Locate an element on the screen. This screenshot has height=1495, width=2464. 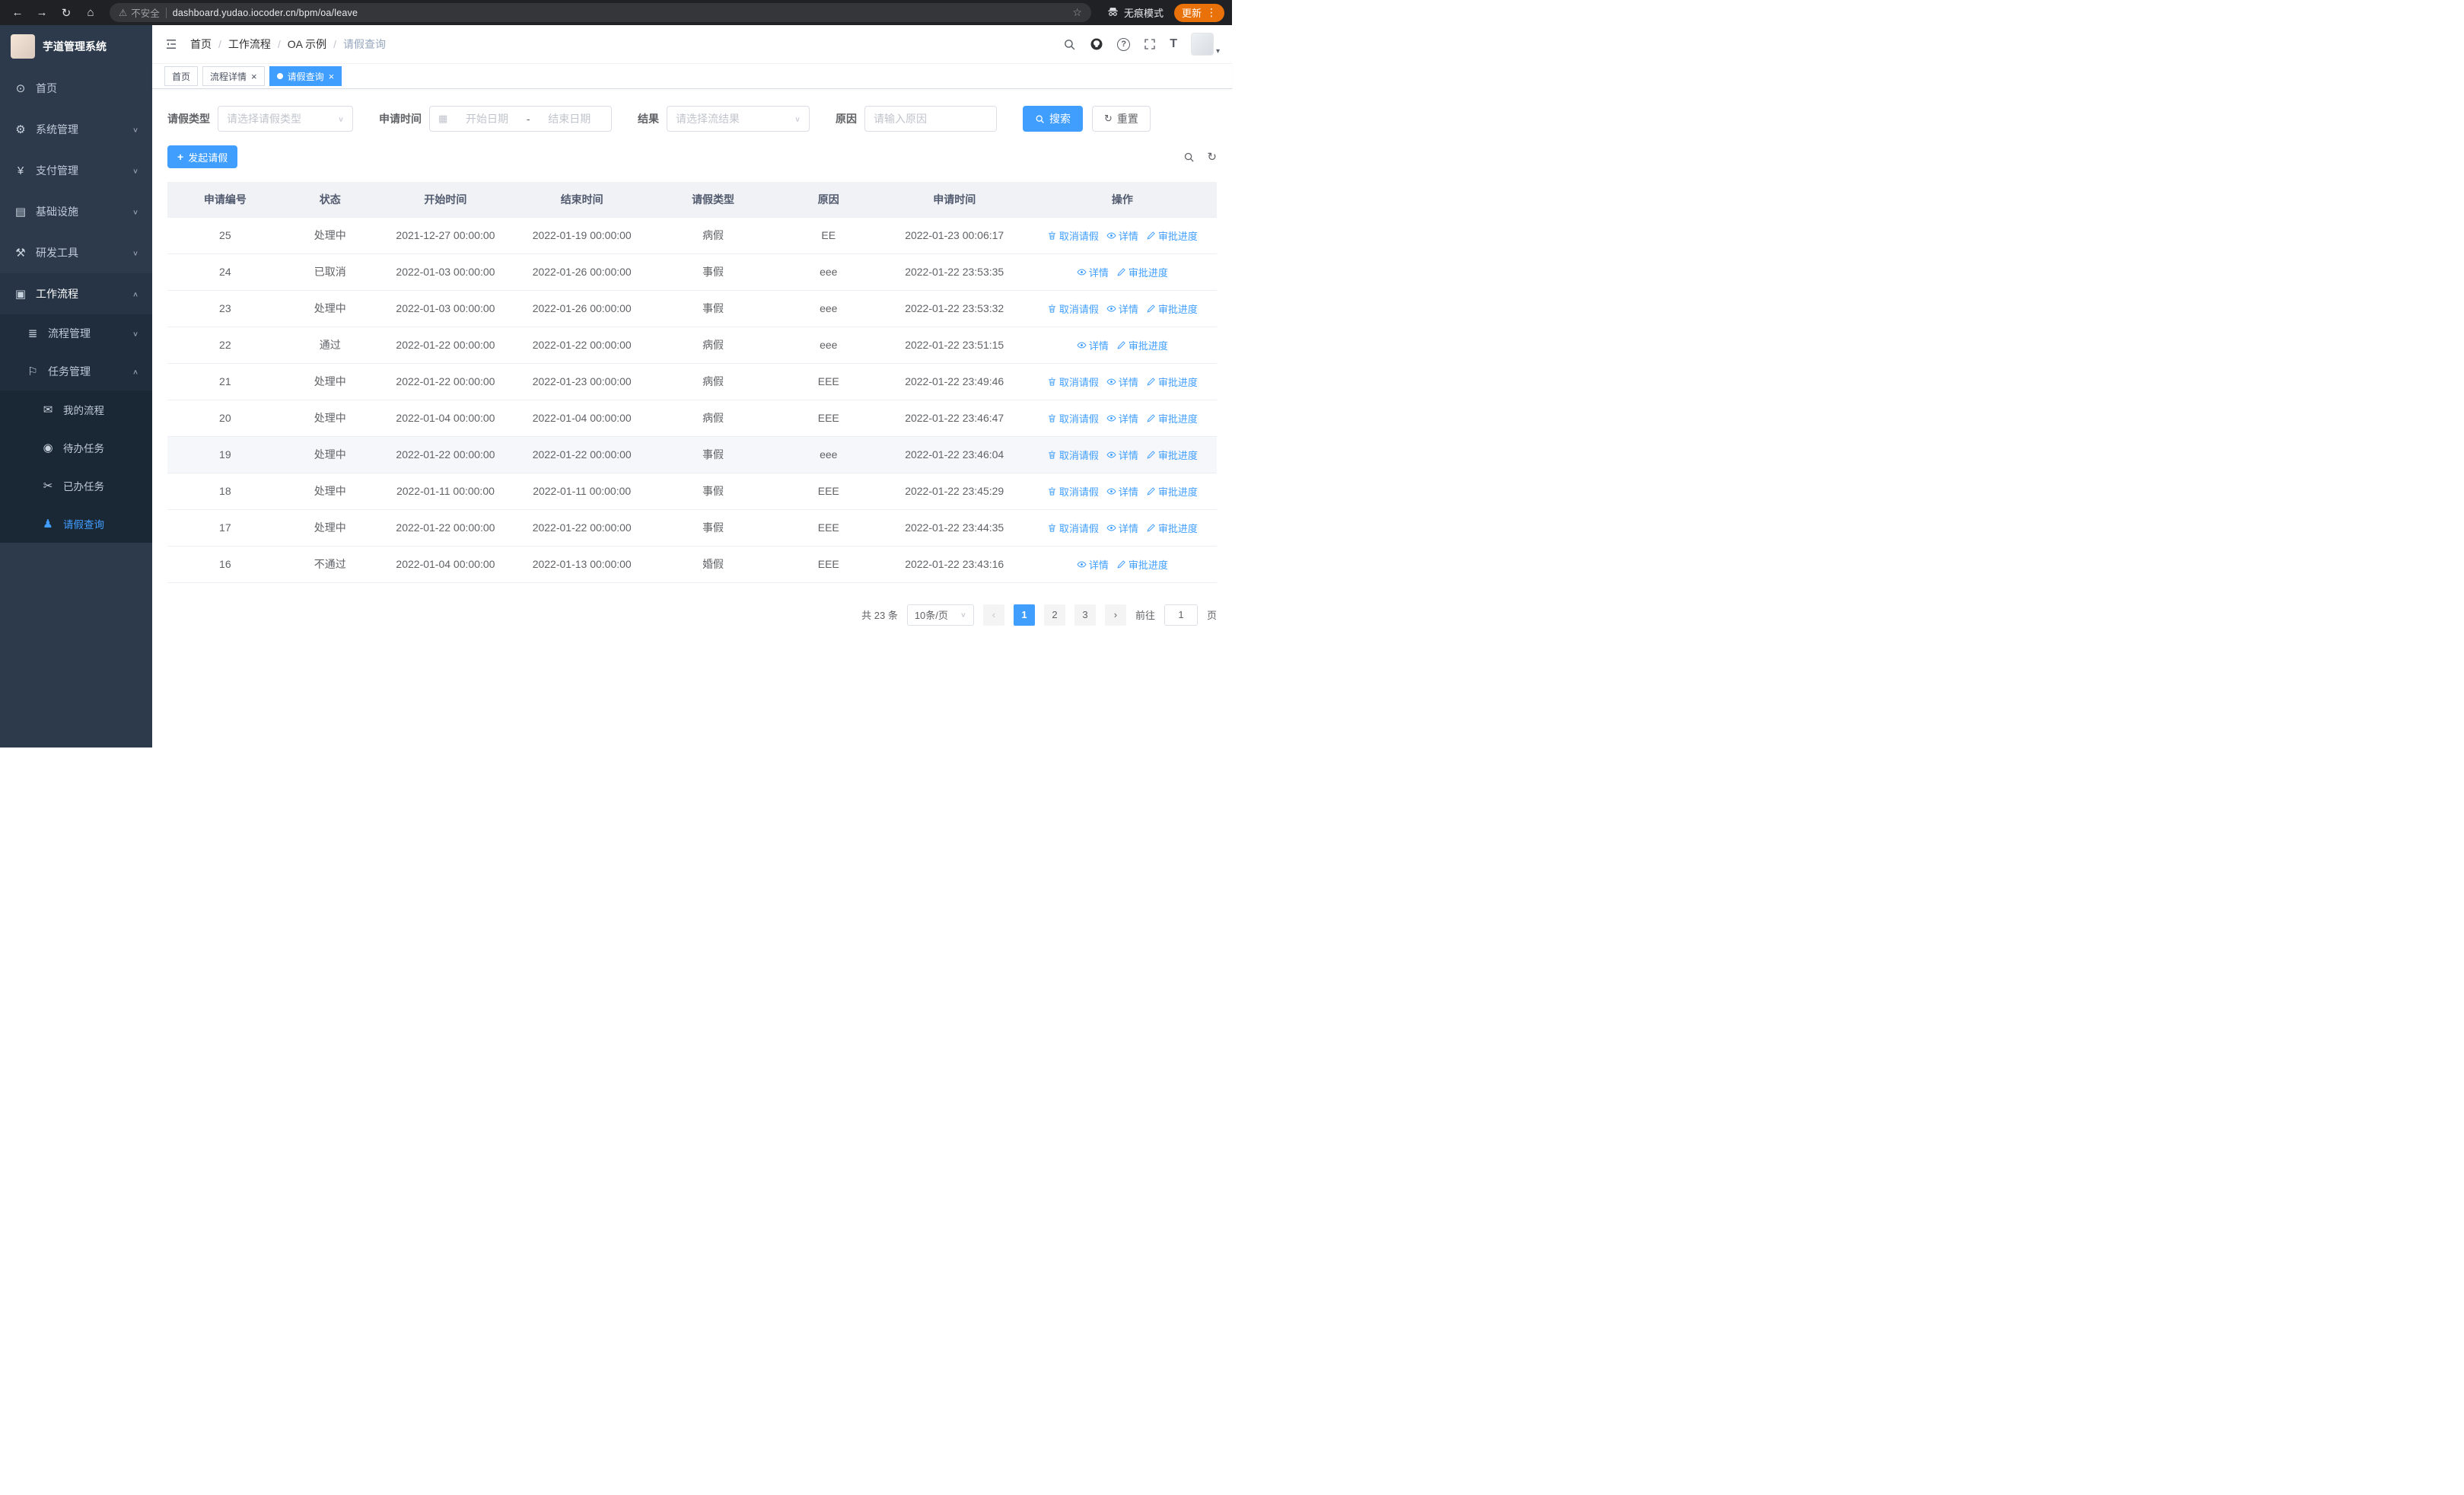
security-warning: ⚠ 不安全 is located at coordinates (139, 13).